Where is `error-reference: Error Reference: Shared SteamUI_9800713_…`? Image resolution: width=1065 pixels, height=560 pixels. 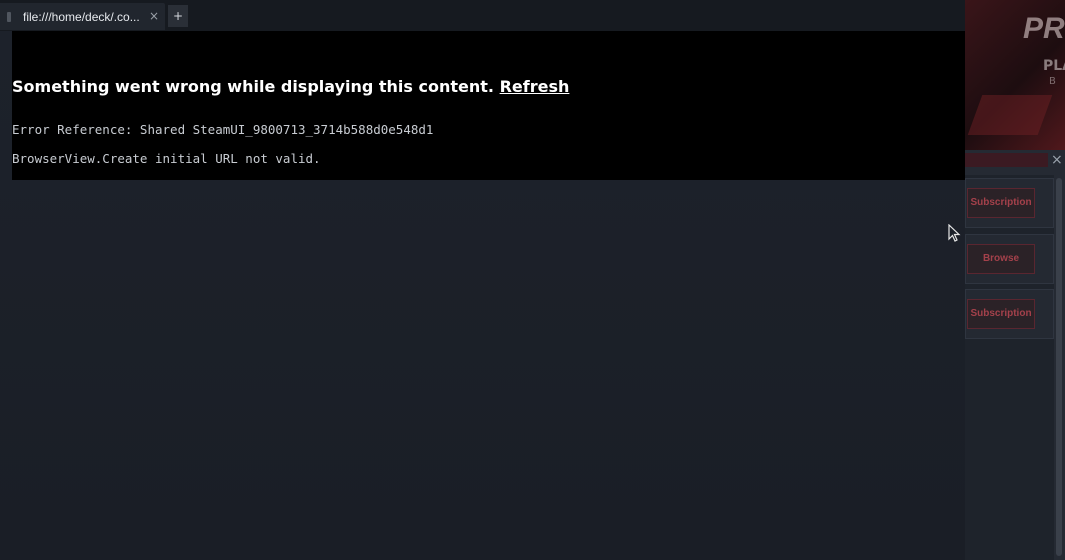 error-reference: Error Reference: Shared SteamUI_9800713_… is located at coordinates (223, 129).